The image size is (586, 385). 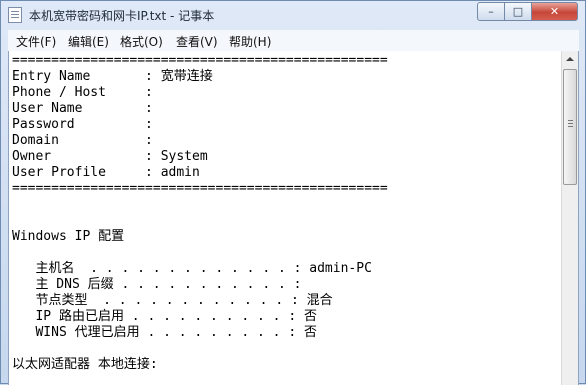 I want to click on text-line: Owner : System, so click(x=110, y=156).